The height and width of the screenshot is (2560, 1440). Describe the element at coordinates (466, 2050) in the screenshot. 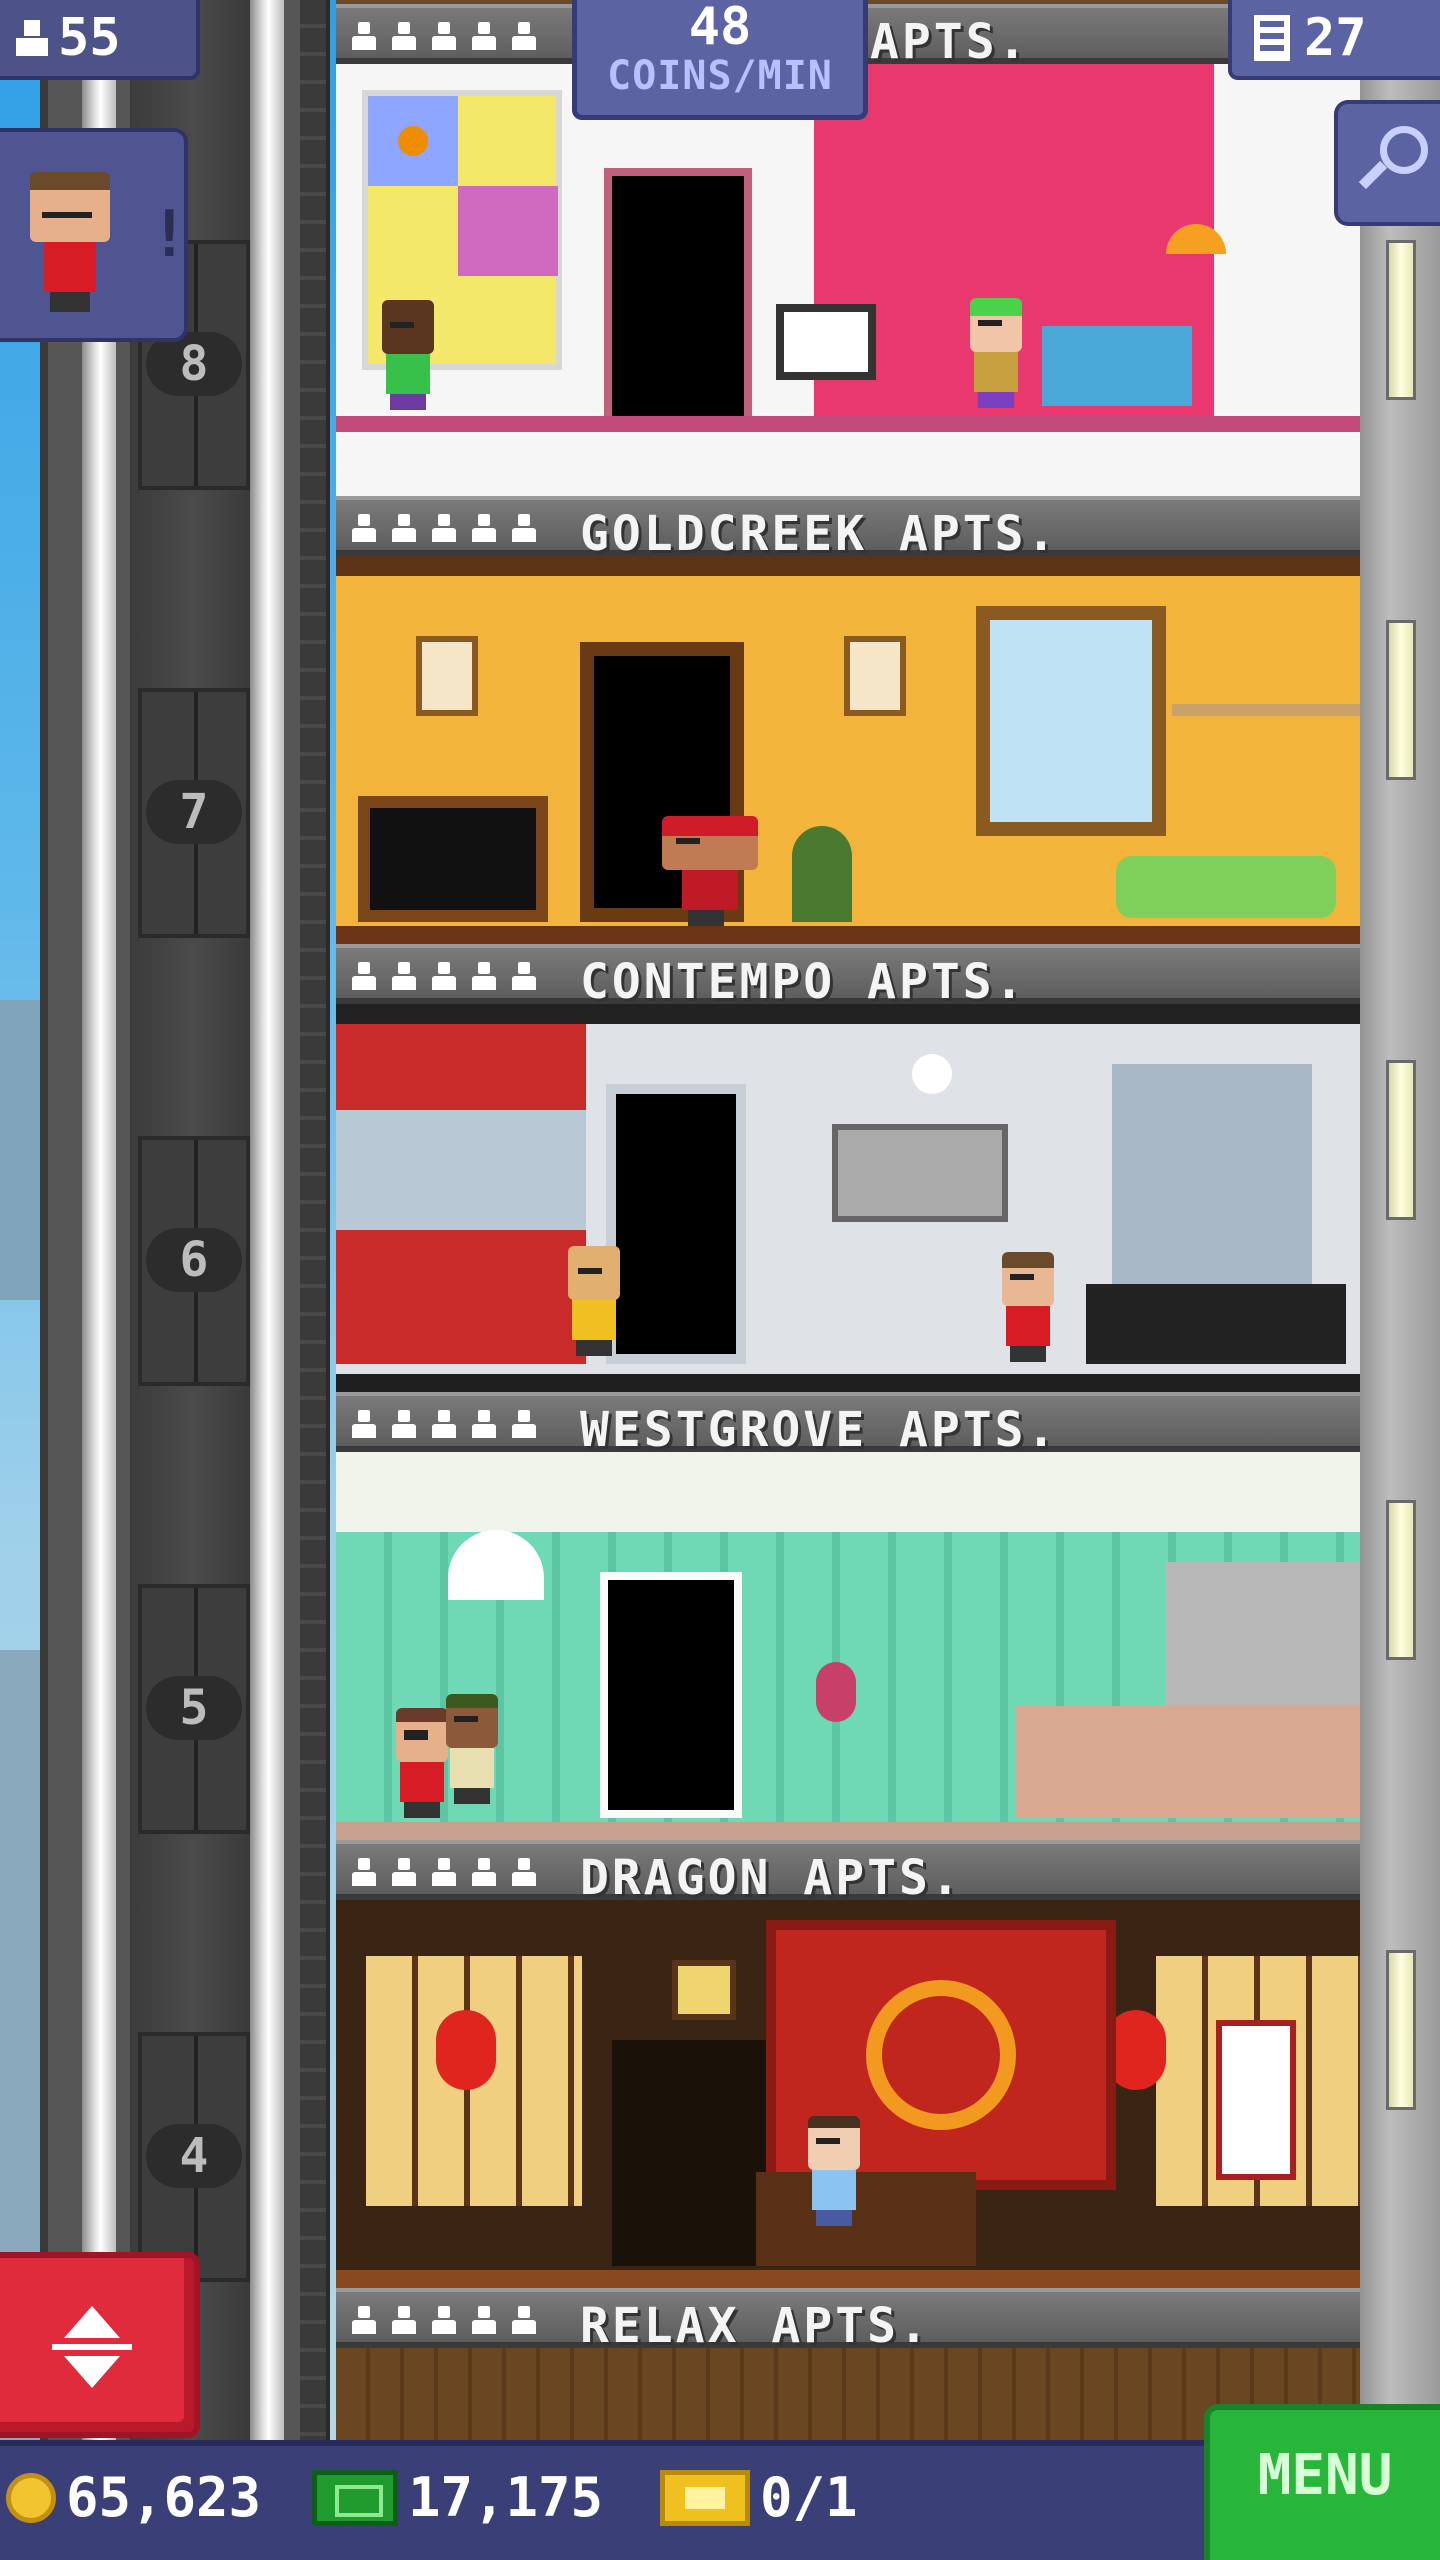

I see `lantern-icon` at that location.